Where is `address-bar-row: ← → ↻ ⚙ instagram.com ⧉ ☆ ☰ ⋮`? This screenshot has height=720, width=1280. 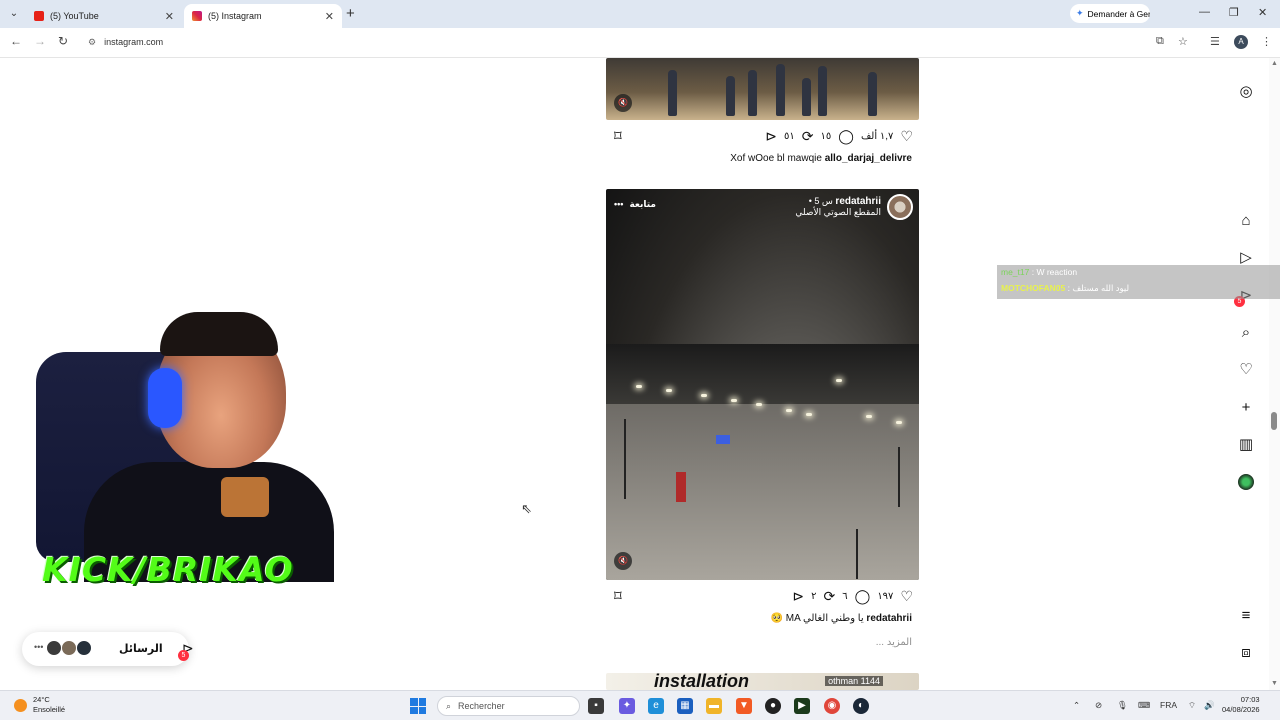 address-bar-row: ← → ↻ ⚙ instagram.com ⧉ ☆ ☰ ⋮ is located at coordinates (640, 43).